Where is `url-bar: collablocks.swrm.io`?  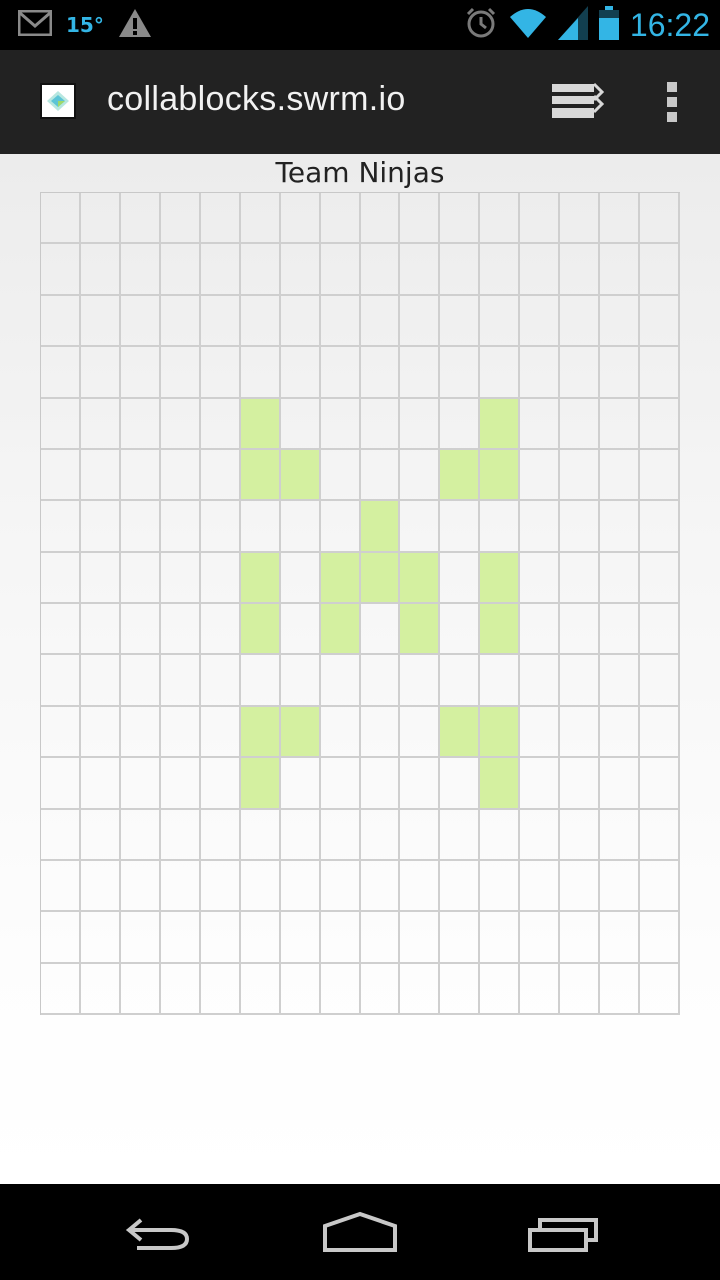 url-bar: collablocks.swrm.io is located at coordinates (256, 99).